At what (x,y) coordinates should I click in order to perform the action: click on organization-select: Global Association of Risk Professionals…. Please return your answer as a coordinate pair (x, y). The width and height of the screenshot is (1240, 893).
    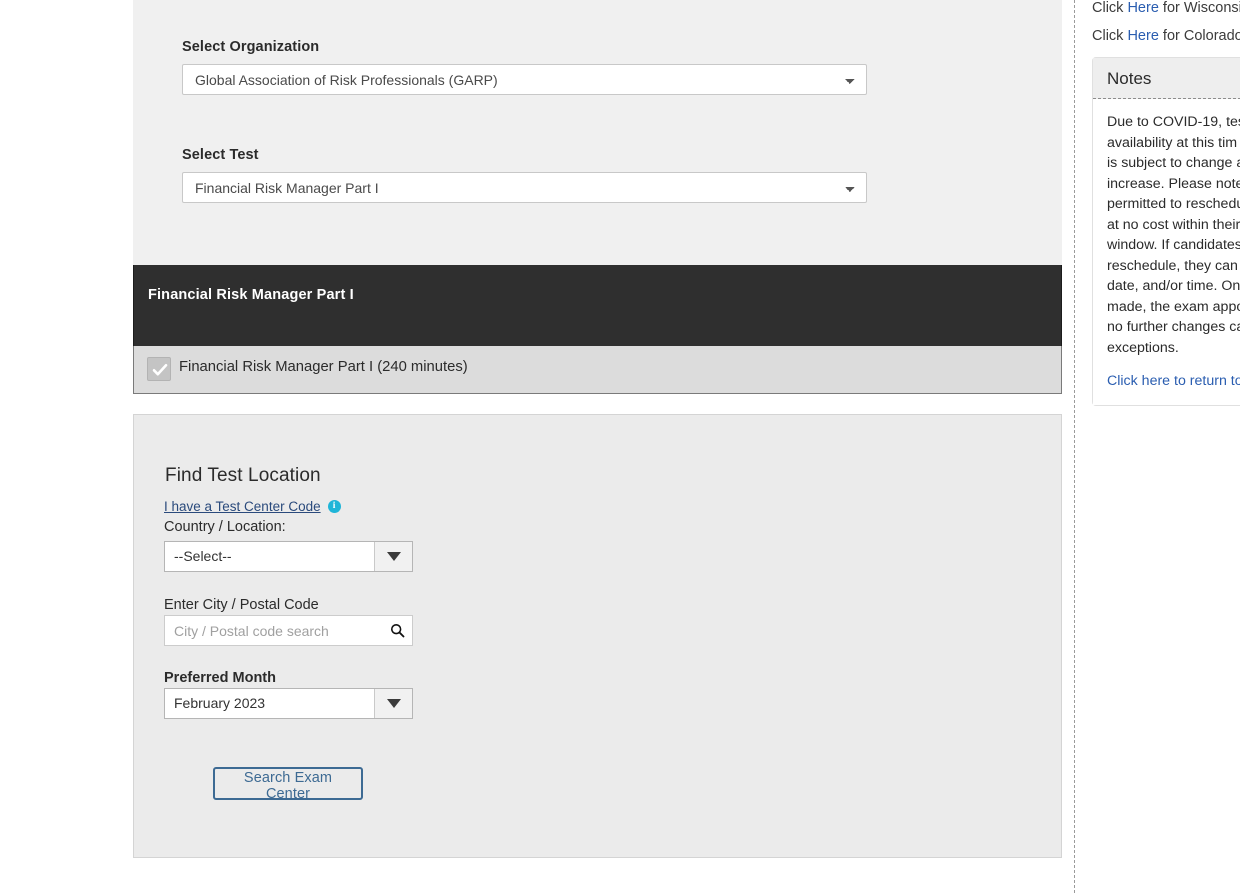
    Looking at the image, I should click on (524, 79).